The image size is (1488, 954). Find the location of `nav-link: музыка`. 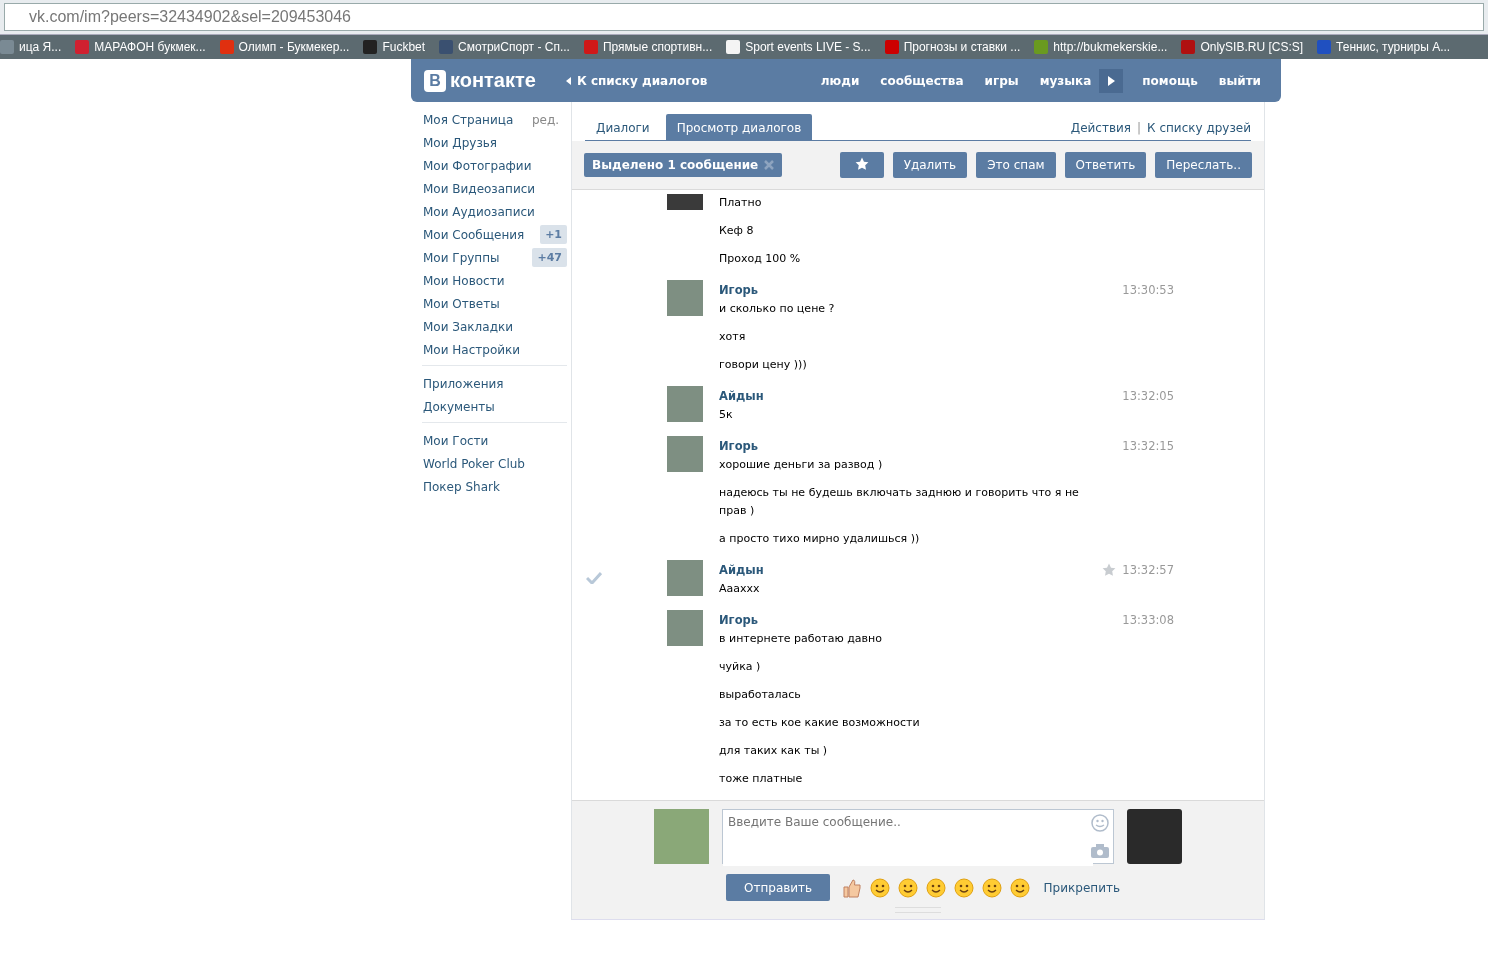

nav-link: музыка is located at coordinates (1065, 80).